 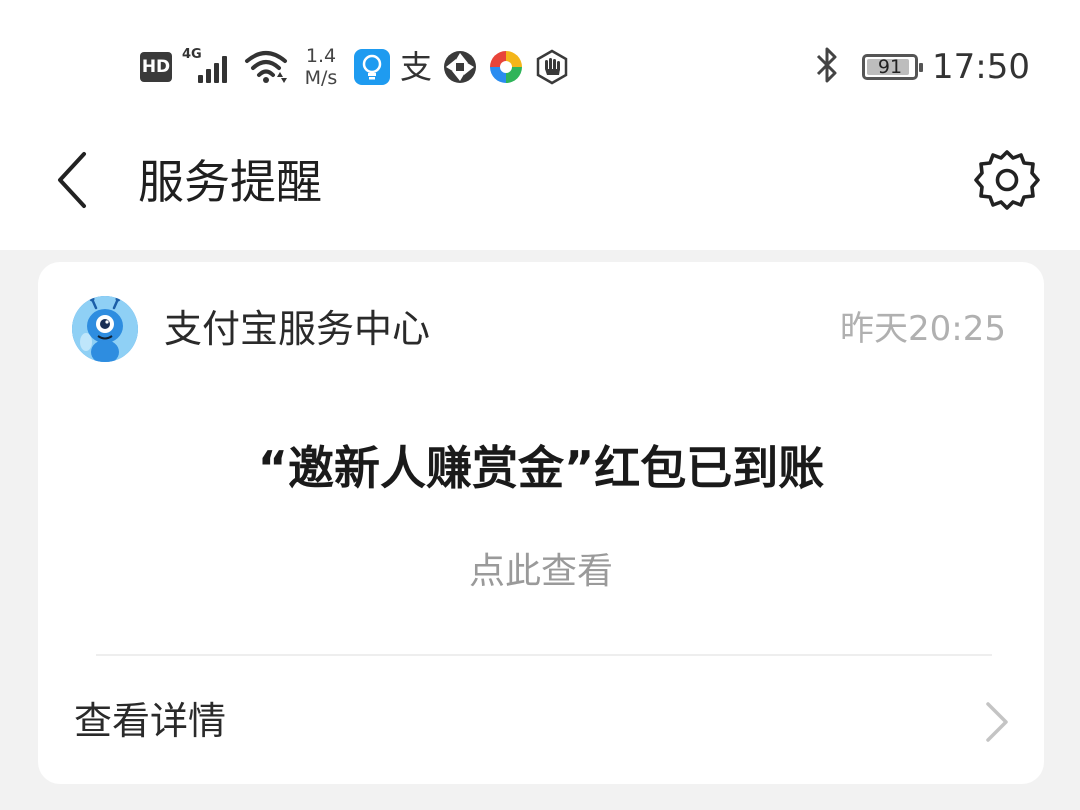 I want to click on page-title: 服务提醒, so click(x=230, y=182).